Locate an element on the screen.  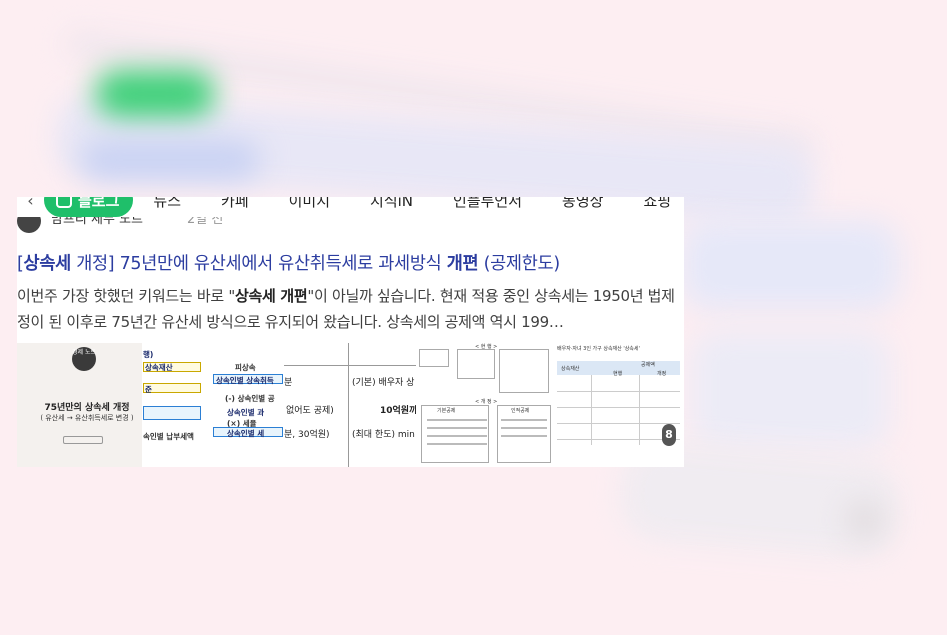
table-cell: 분 is located at coordinates (288, 383).